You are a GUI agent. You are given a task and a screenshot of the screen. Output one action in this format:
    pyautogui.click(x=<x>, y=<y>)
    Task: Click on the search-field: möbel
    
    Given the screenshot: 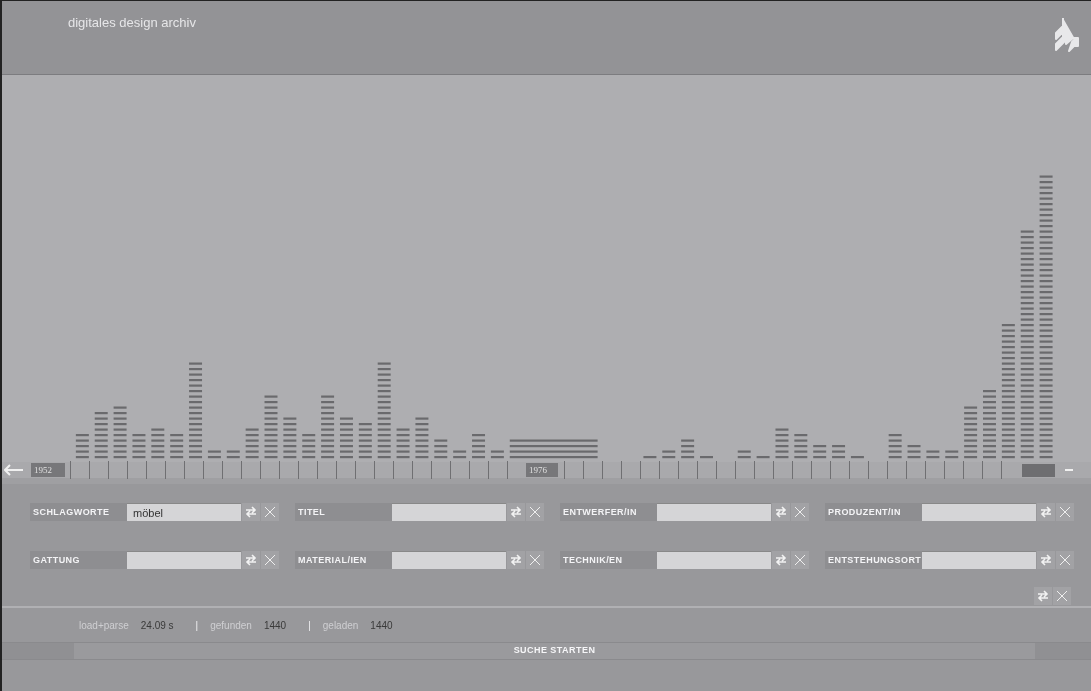 What is the action you would take?
    pyautogui.click(x=184, y=512)
    